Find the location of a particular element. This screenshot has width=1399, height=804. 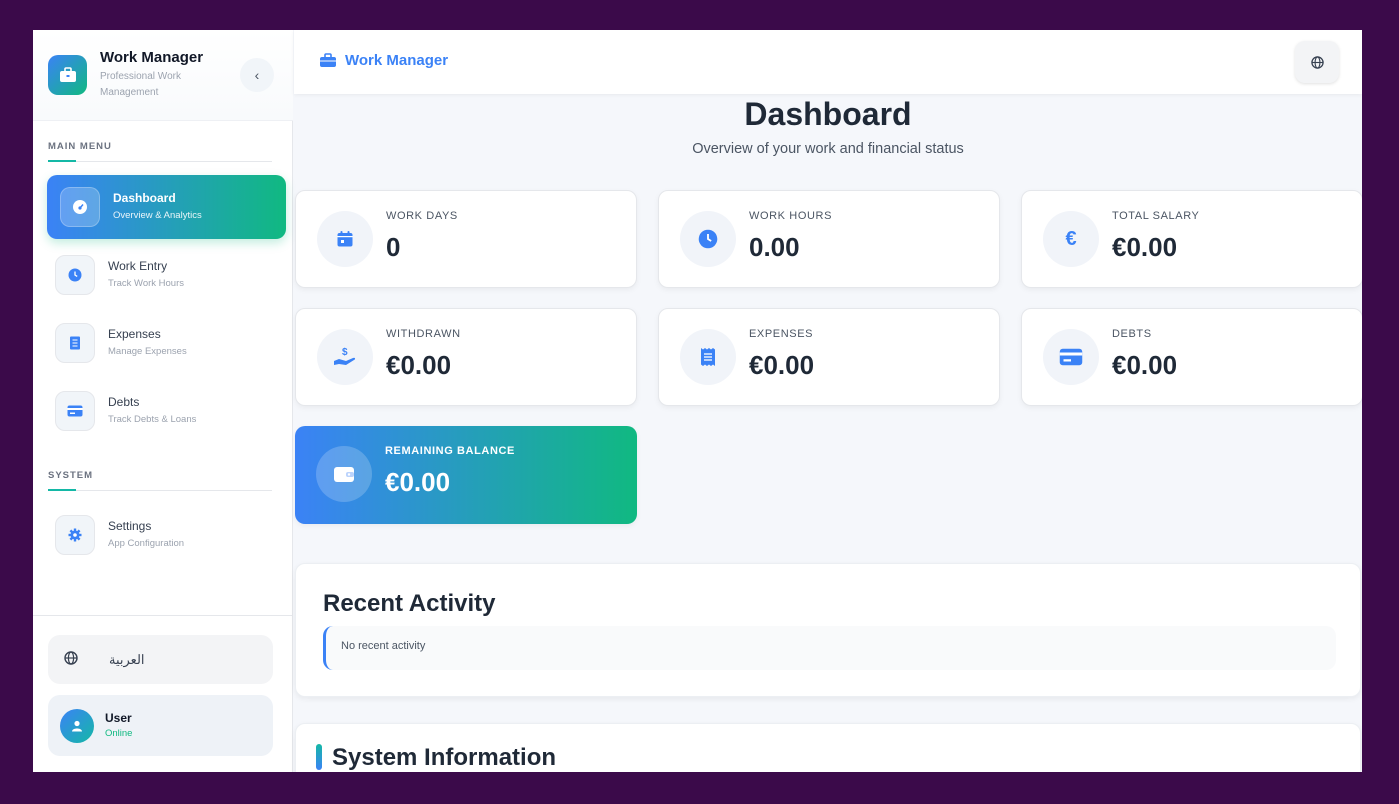

euro-icon: € is located at coordinates (1071, 239).